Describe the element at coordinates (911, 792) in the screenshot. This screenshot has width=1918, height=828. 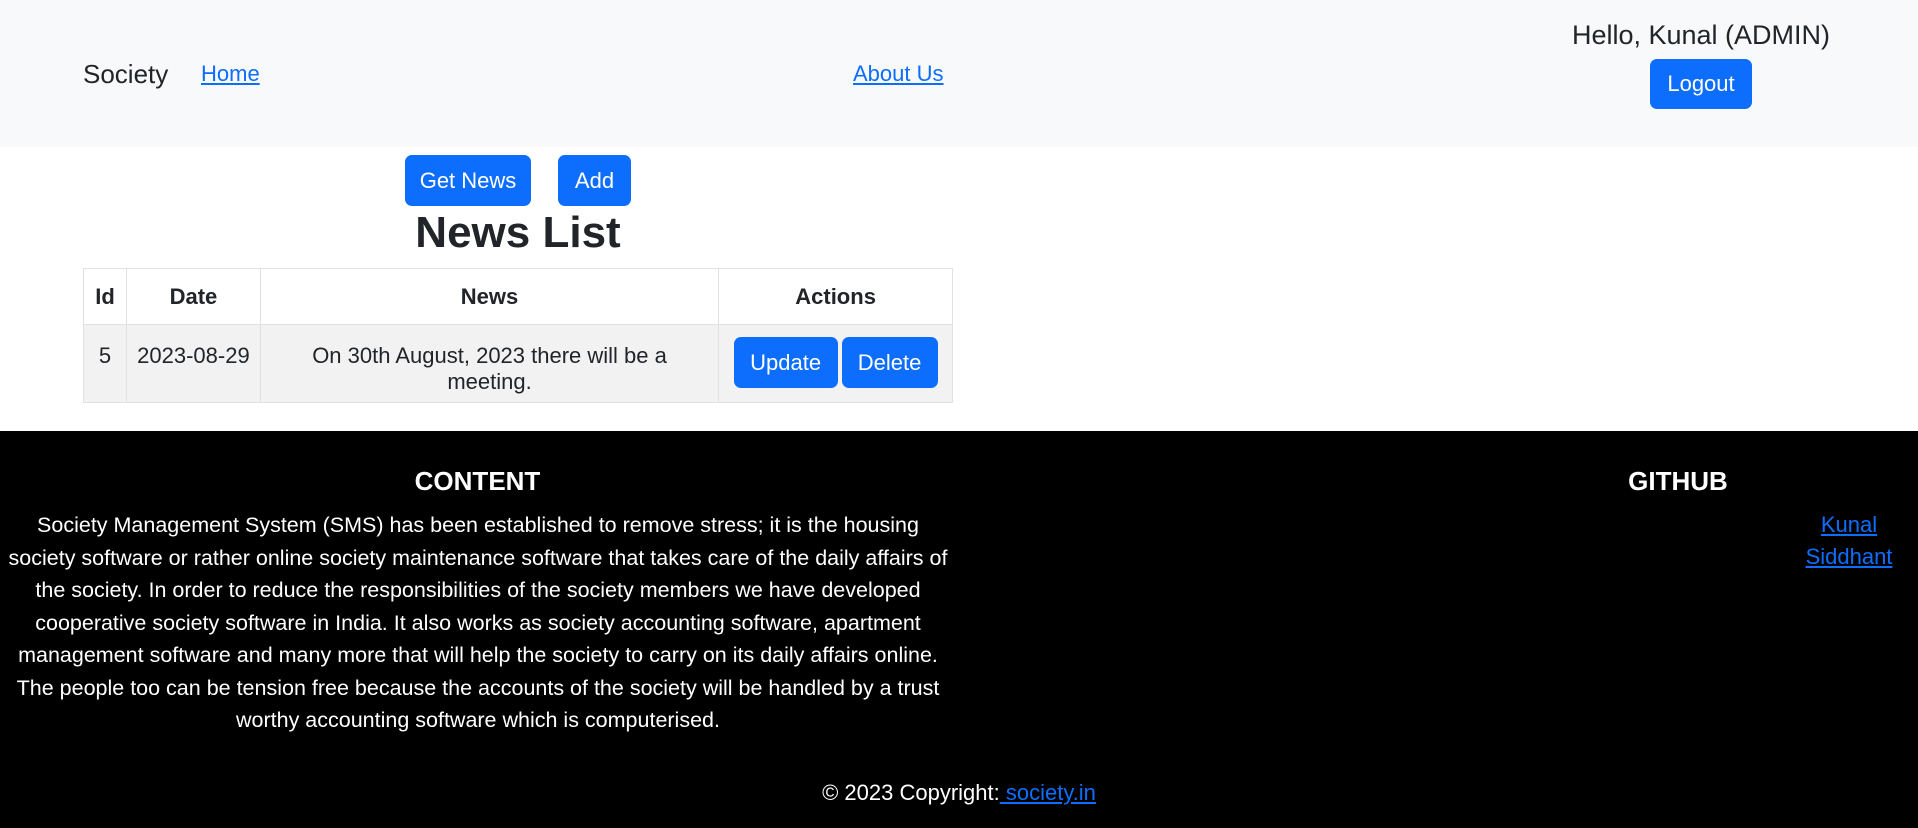
I see `copyright-text: © 2023 Copyright:` at that location.